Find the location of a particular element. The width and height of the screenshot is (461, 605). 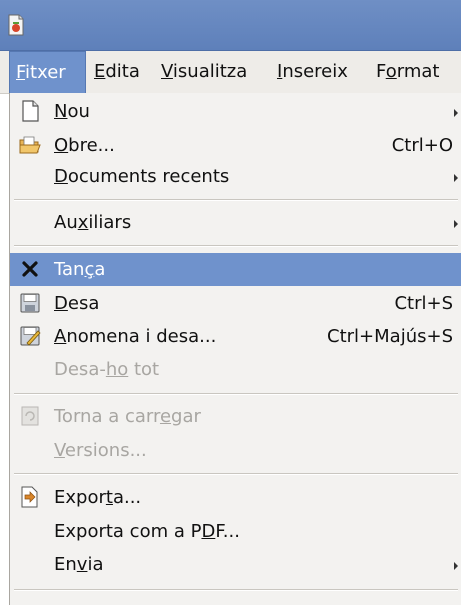

menu-format-key: o is located at coordinates (391, 71).